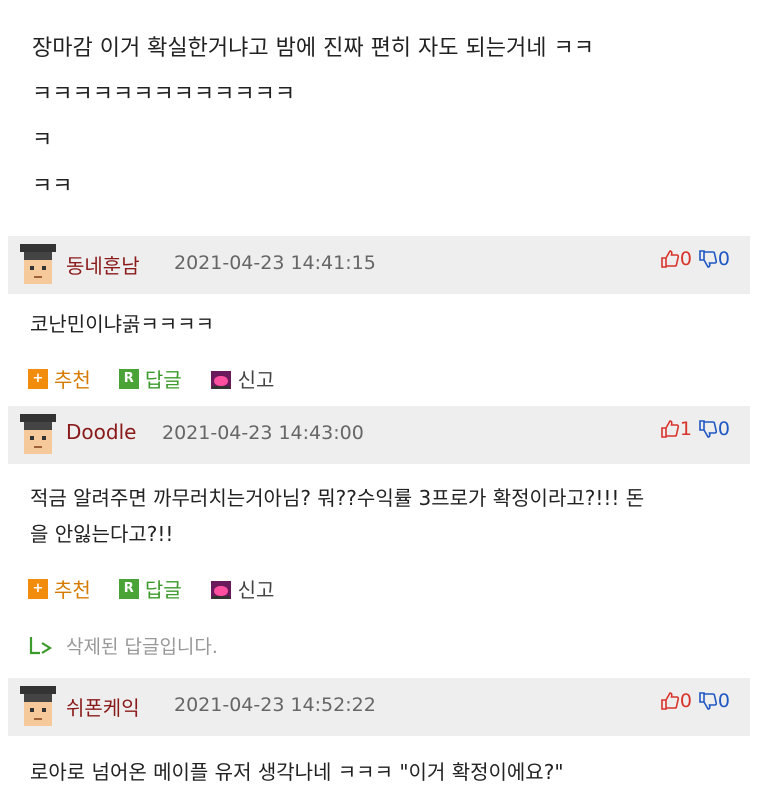 The image size is (780, 802). I want to click on comment-body: 로아로 넘어온 메이플 유저 생각나네 ㅋㅋㅋ "이거 확정이에요?", so click(390, 772).